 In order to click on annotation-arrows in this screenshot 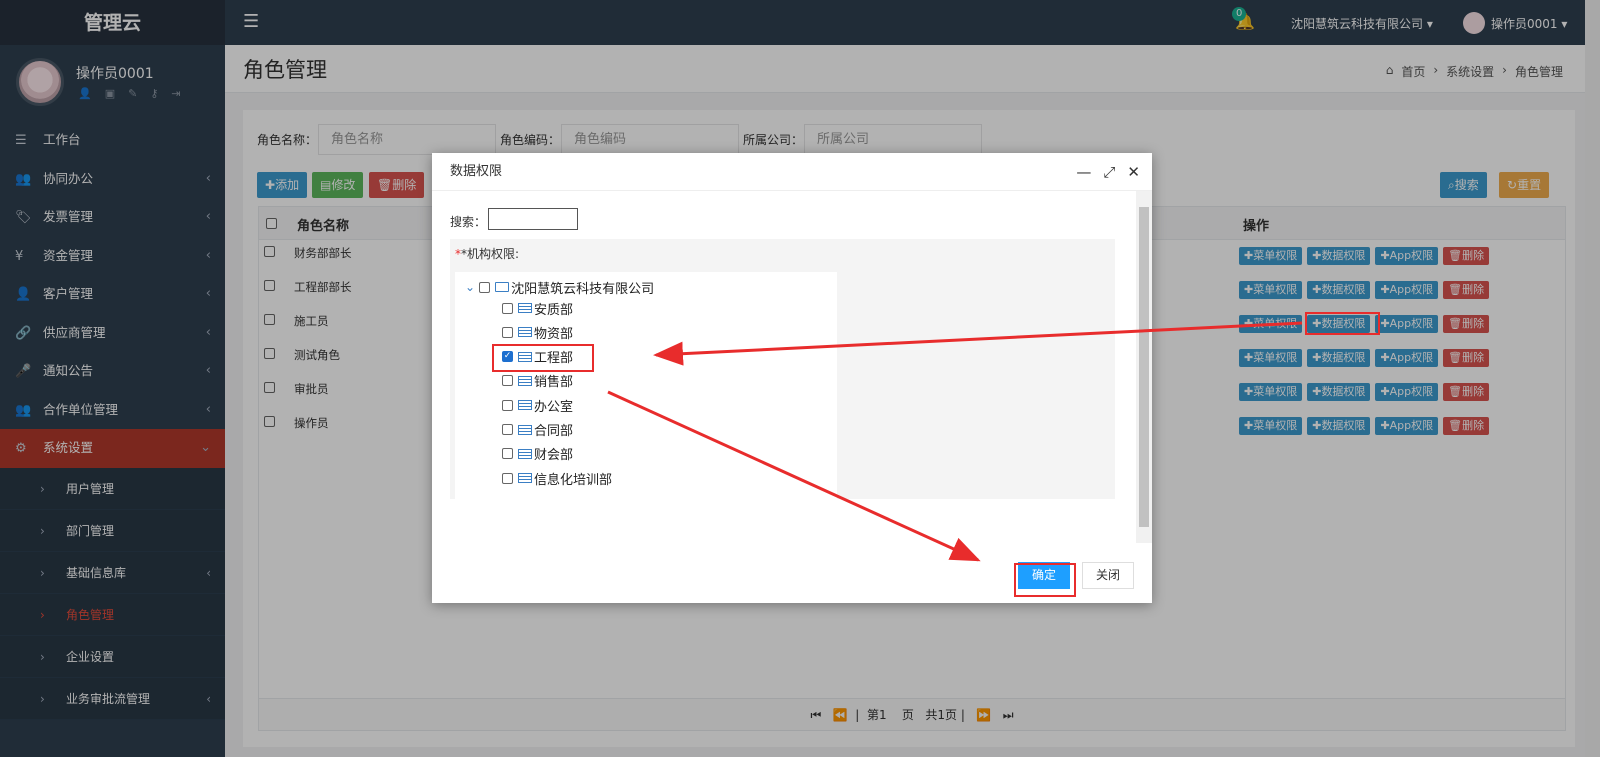, I will do `click(955, 441)`.